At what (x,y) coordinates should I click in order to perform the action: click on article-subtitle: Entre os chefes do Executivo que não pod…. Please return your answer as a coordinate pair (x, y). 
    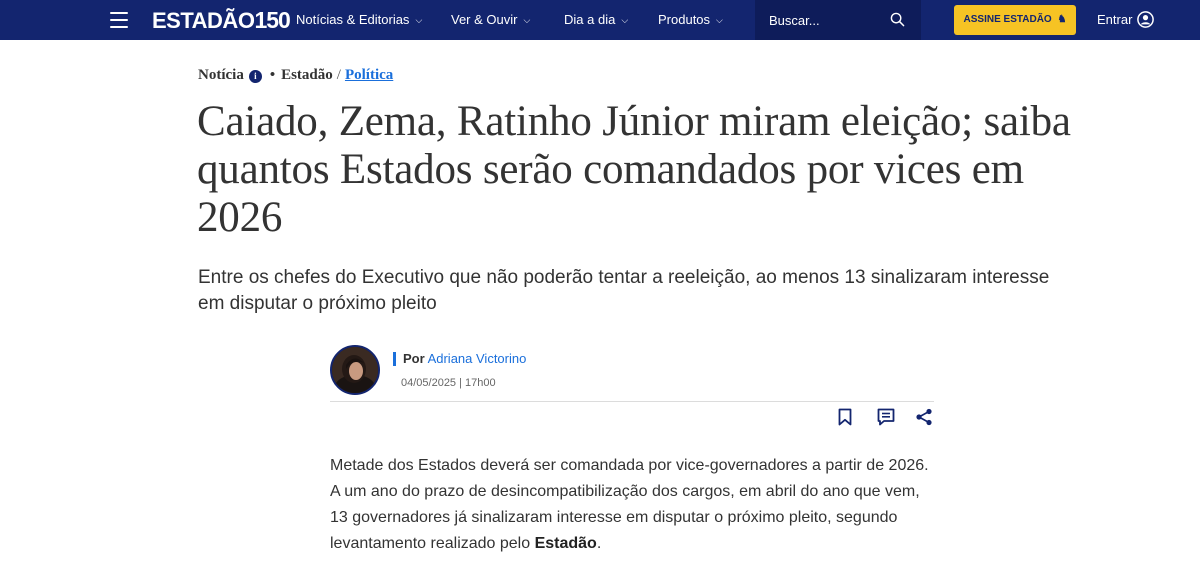
    Looking at the image, I should click on (624, 290).